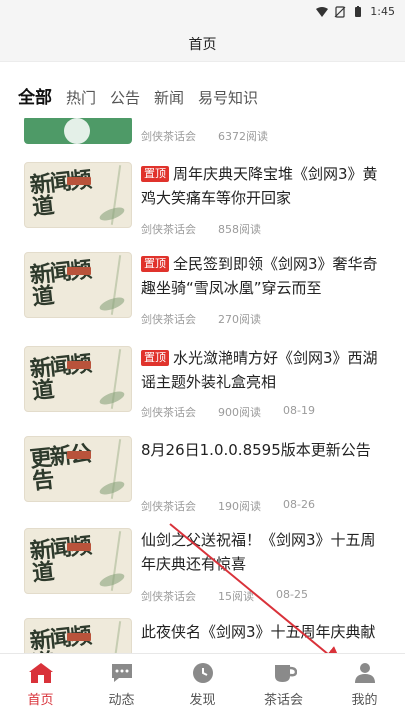 The width and height of the screenshot is (405, 720). What do you see at coordinates (364, 700) in the screenshot?
I see `nav-profile-label: 我的` at bounding box center [364, 700].